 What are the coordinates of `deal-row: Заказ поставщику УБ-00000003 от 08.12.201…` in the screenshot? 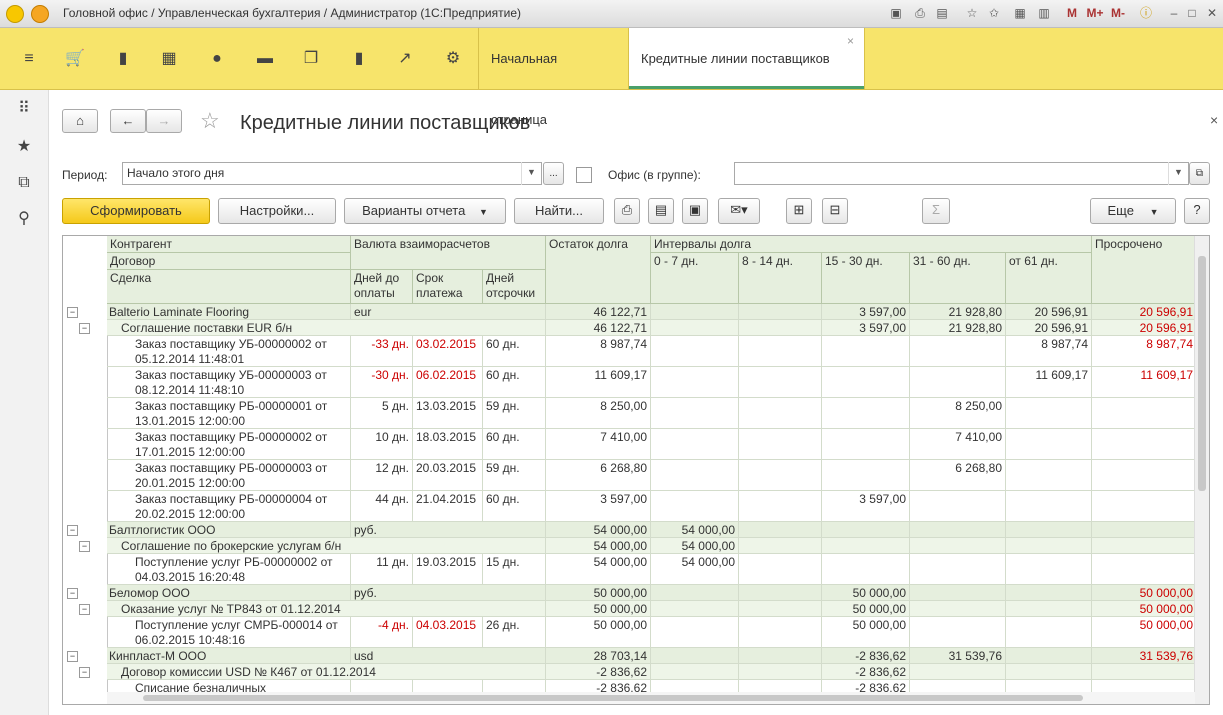 It's located at (652, 382).